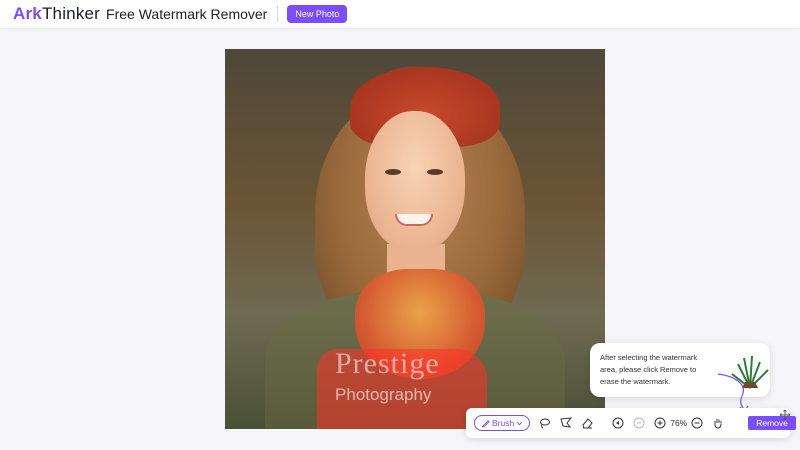  What do you see at coordinates (27, 13) in the screenshot?
I see `logo-prefix: Ark` at bounding box center [27, 13].